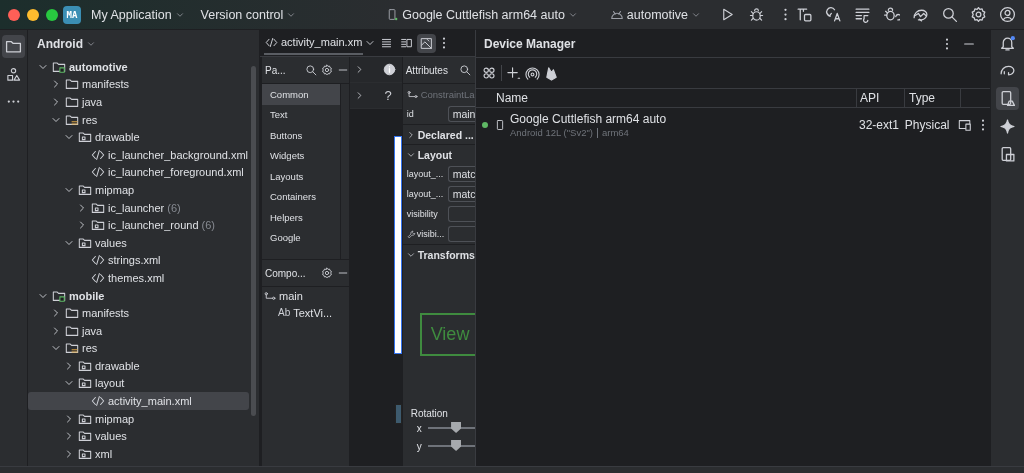  I want to click on help-button: ?, so click(388, 95).